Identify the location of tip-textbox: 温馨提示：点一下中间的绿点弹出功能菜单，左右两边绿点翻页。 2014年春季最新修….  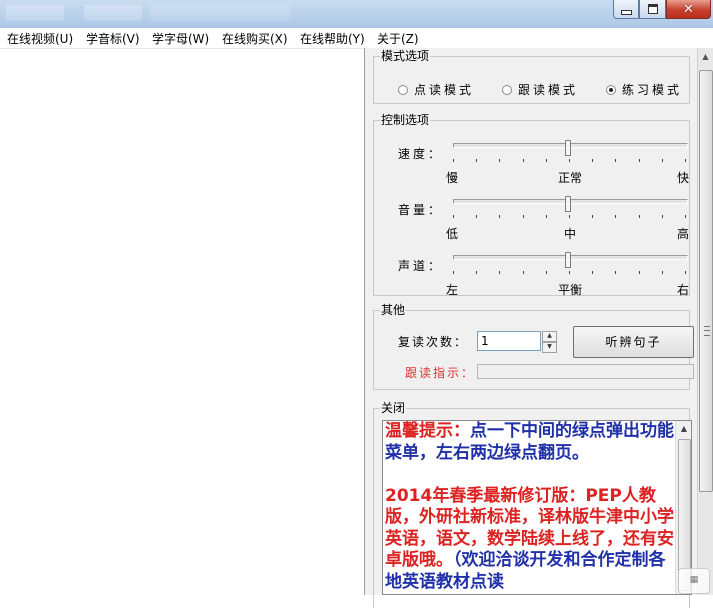
(537, 507).